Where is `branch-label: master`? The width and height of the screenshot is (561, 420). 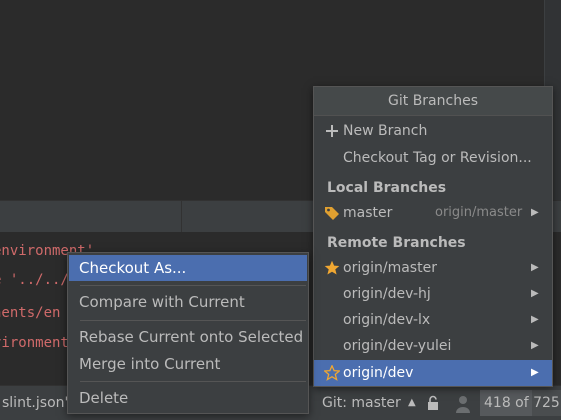 branch-label: master is located at coordinates (368, 213).